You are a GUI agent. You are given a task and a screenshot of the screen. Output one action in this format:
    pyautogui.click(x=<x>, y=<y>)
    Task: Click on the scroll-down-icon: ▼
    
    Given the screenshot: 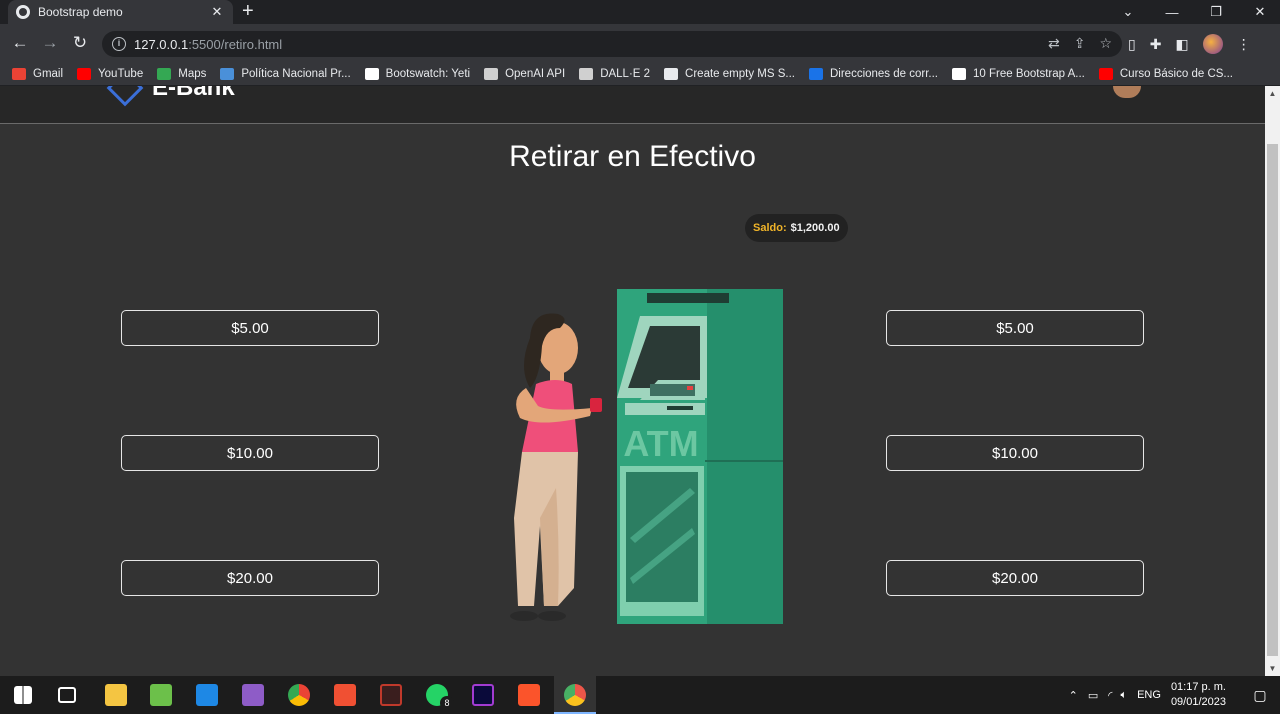 What is the action you would take?
    pyautogui.click(x=1272, y=668)
    